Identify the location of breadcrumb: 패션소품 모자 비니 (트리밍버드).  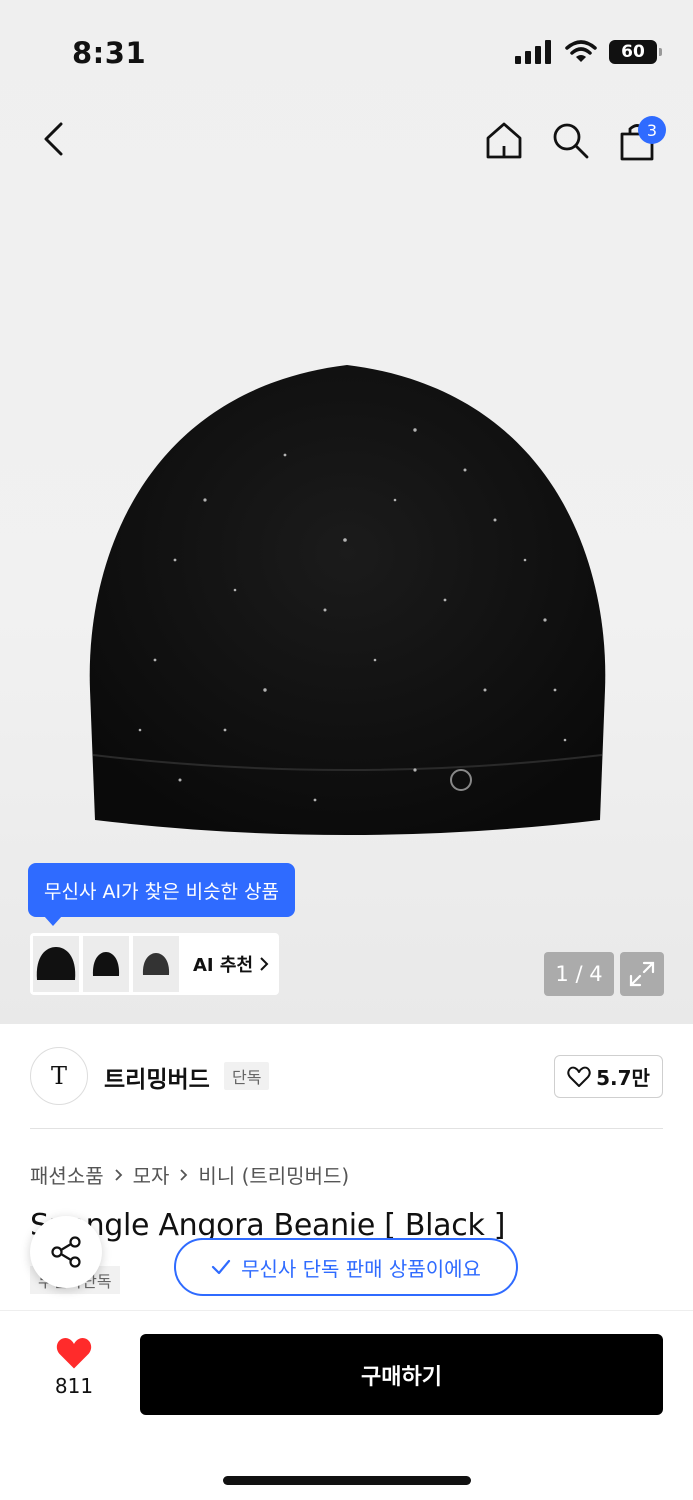
(189, 1174).